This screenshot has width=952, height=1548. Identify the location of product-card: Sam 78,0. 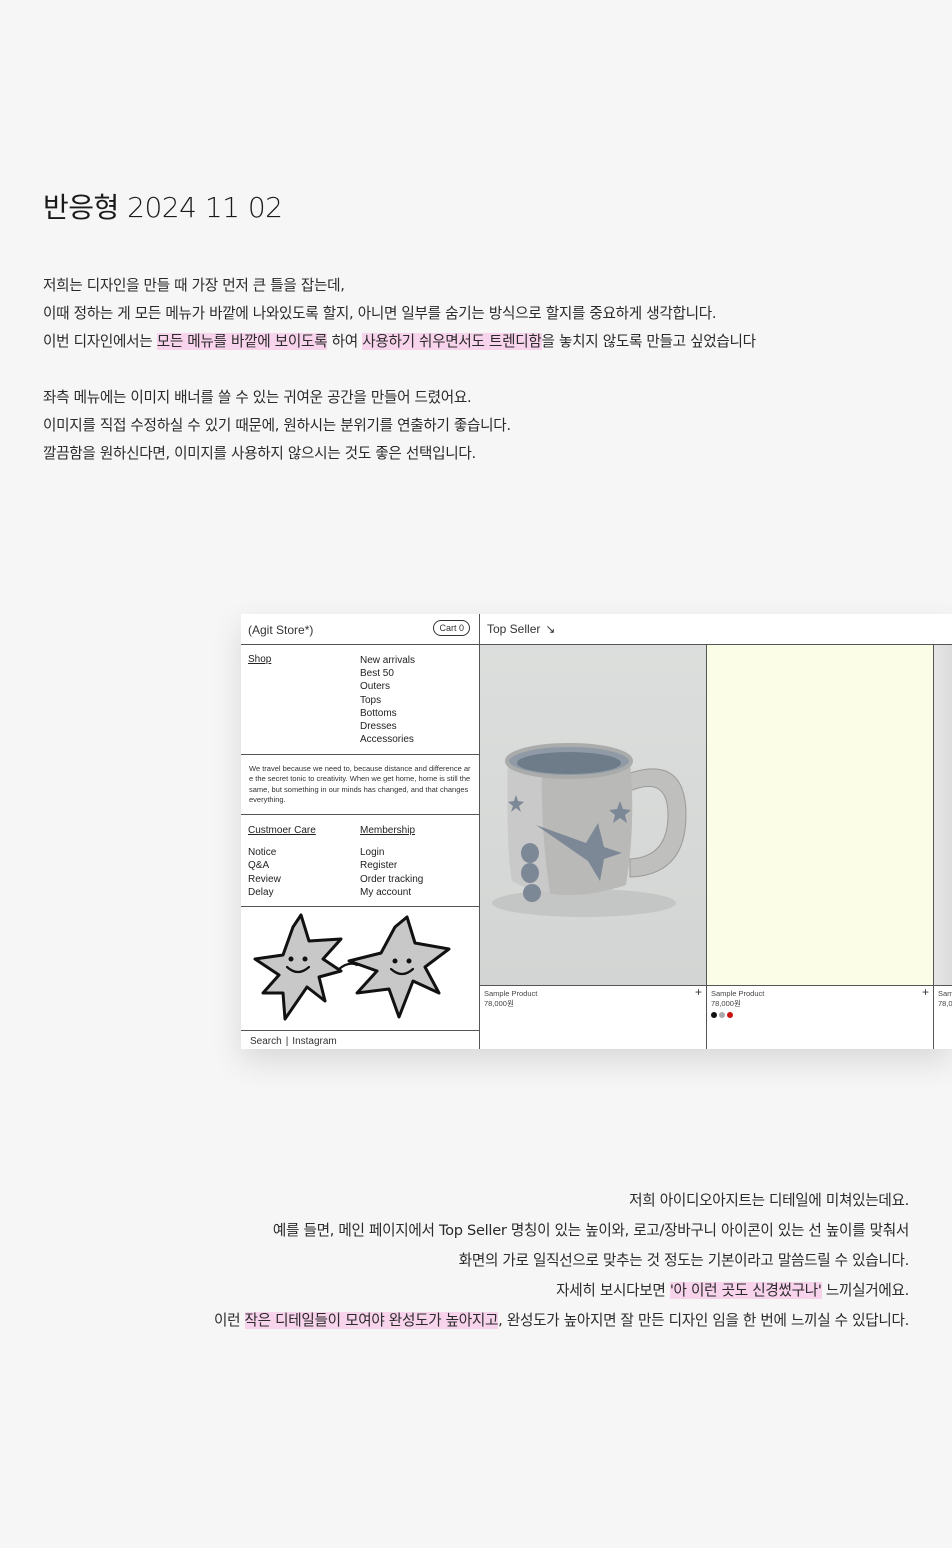
(943, 847).